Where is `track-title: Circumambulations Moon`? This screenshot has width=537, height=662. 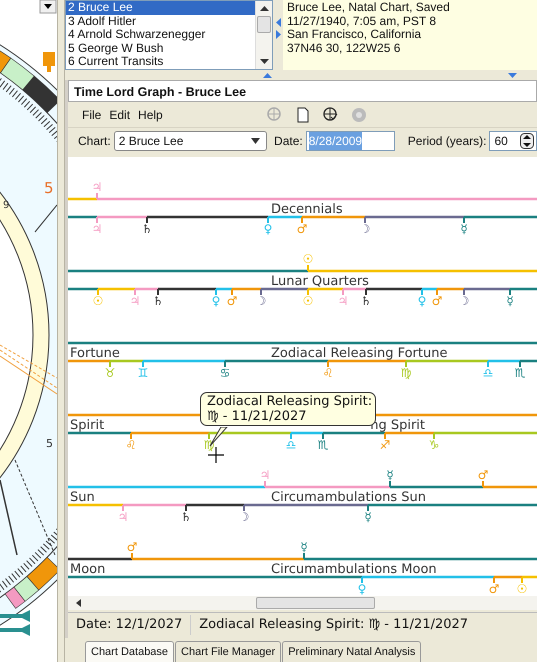 track-title: Circumambulations Moon is located at coordinates (354, 569).